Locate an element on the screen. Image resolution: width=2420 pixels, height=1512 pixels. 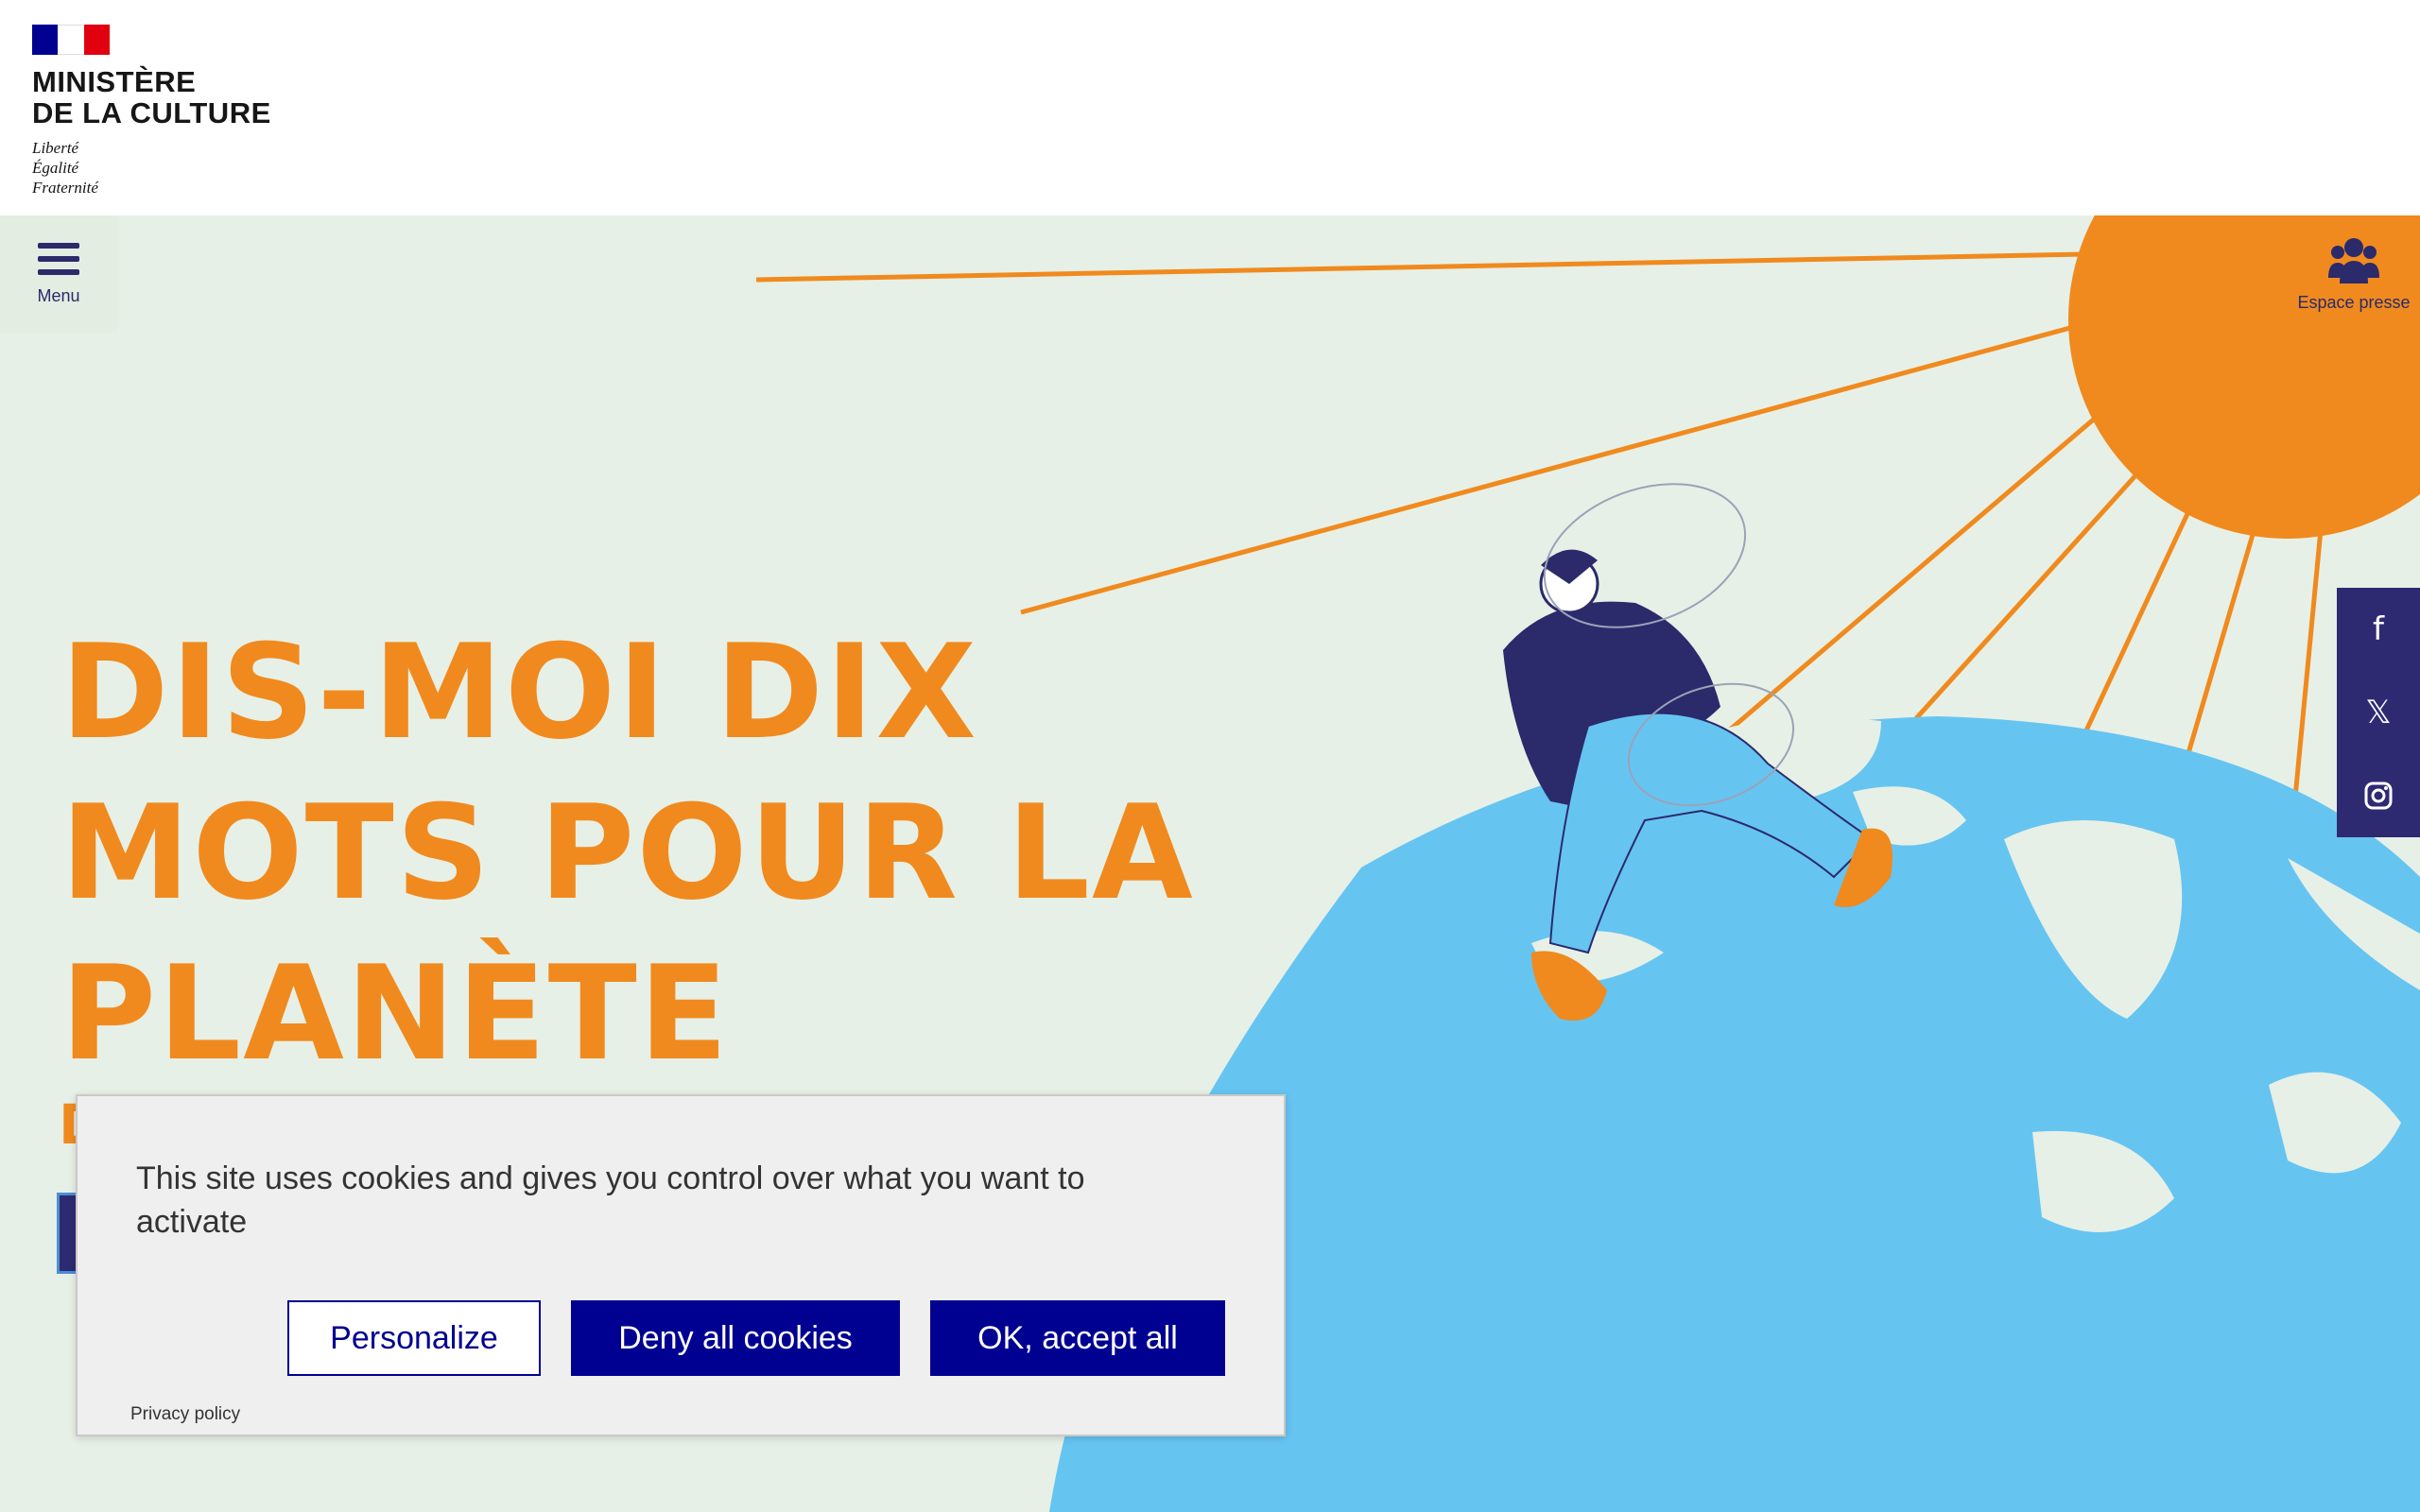
menu-button: Menu is located at coordinates (58, 274).